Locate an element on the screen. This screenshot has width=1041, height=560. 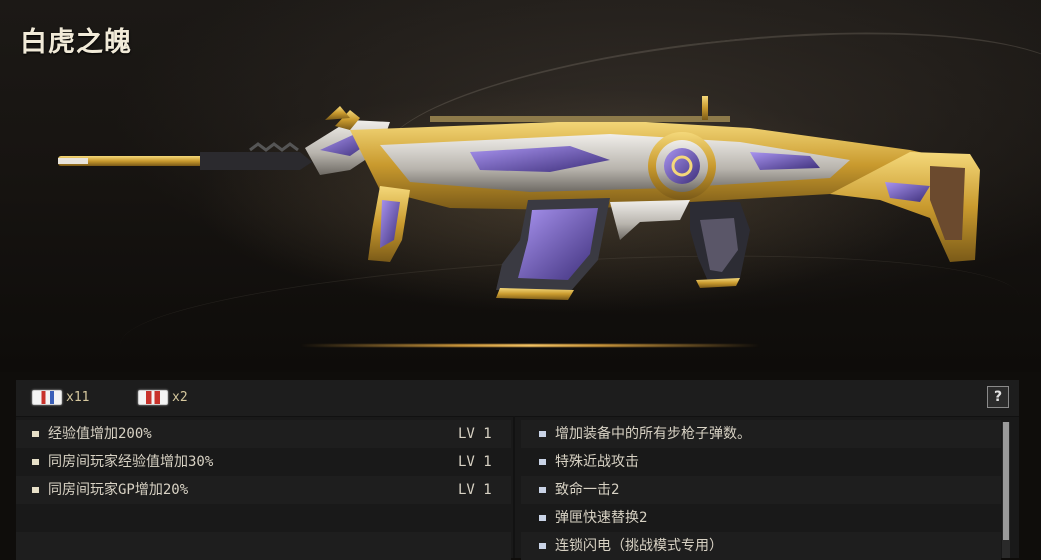
currency-item: x11 is located at coordinates (60, 397).